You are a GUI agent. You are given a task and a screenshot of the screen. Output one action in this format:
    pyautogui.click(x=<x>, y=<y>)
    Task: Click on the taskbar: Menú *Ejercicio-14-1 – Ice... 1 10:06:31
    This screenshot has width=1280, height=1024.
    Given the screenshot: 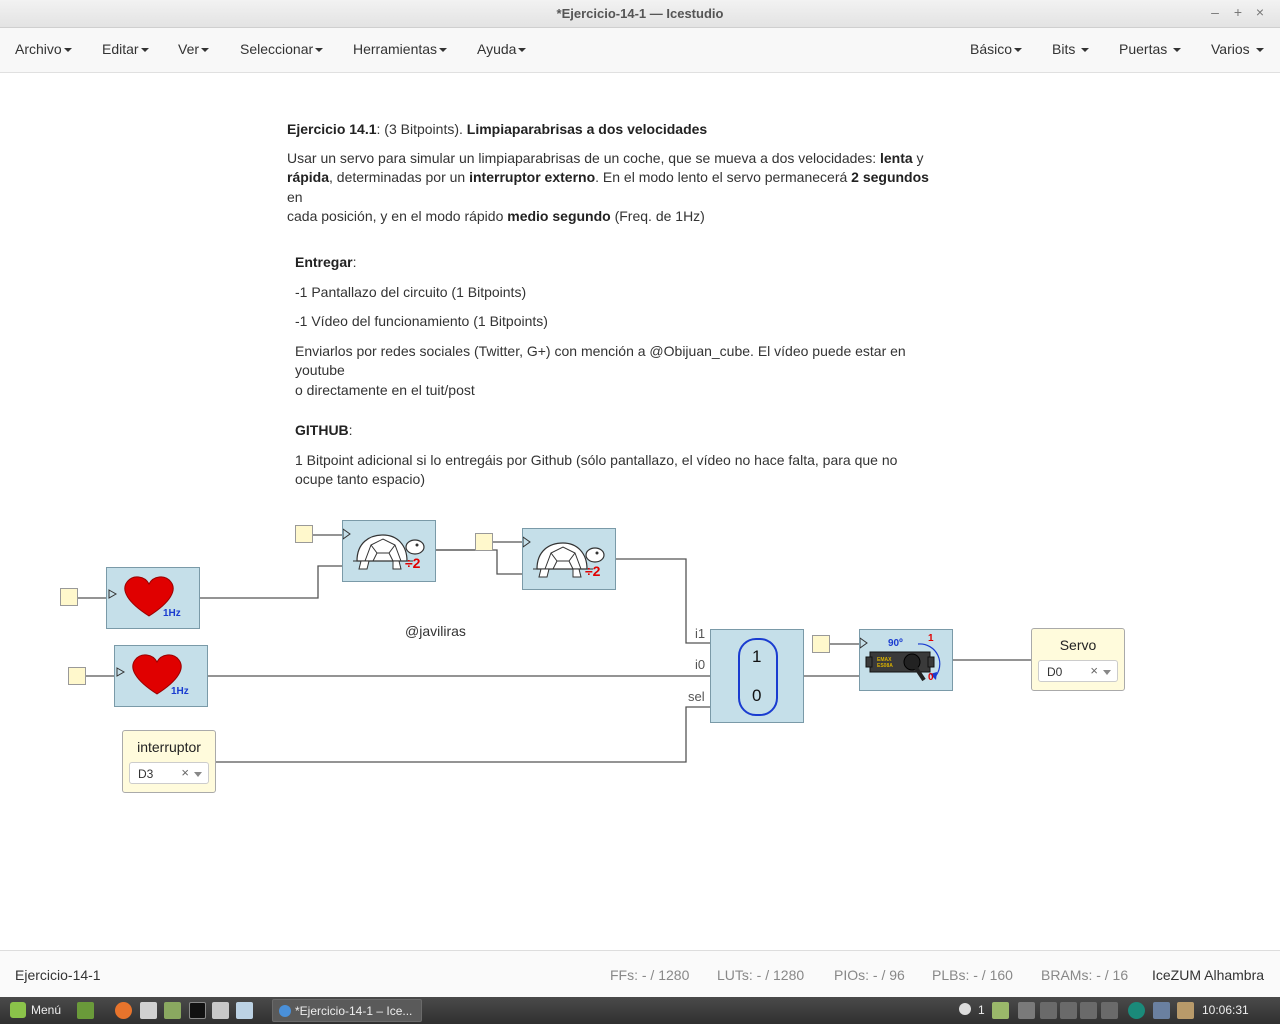 What is the action you would take?
    pyautogui.click(x=640, y=1010)
    